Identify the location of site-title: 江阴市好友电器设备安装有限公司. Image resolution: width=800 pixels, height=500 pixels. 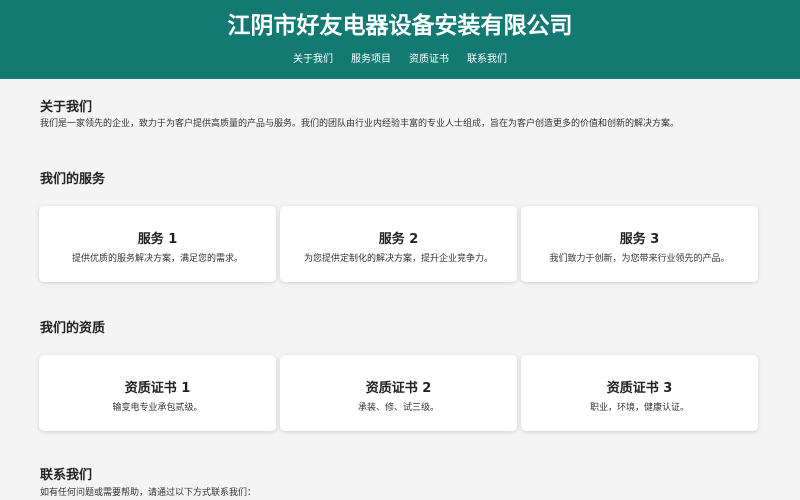
(400, 26).